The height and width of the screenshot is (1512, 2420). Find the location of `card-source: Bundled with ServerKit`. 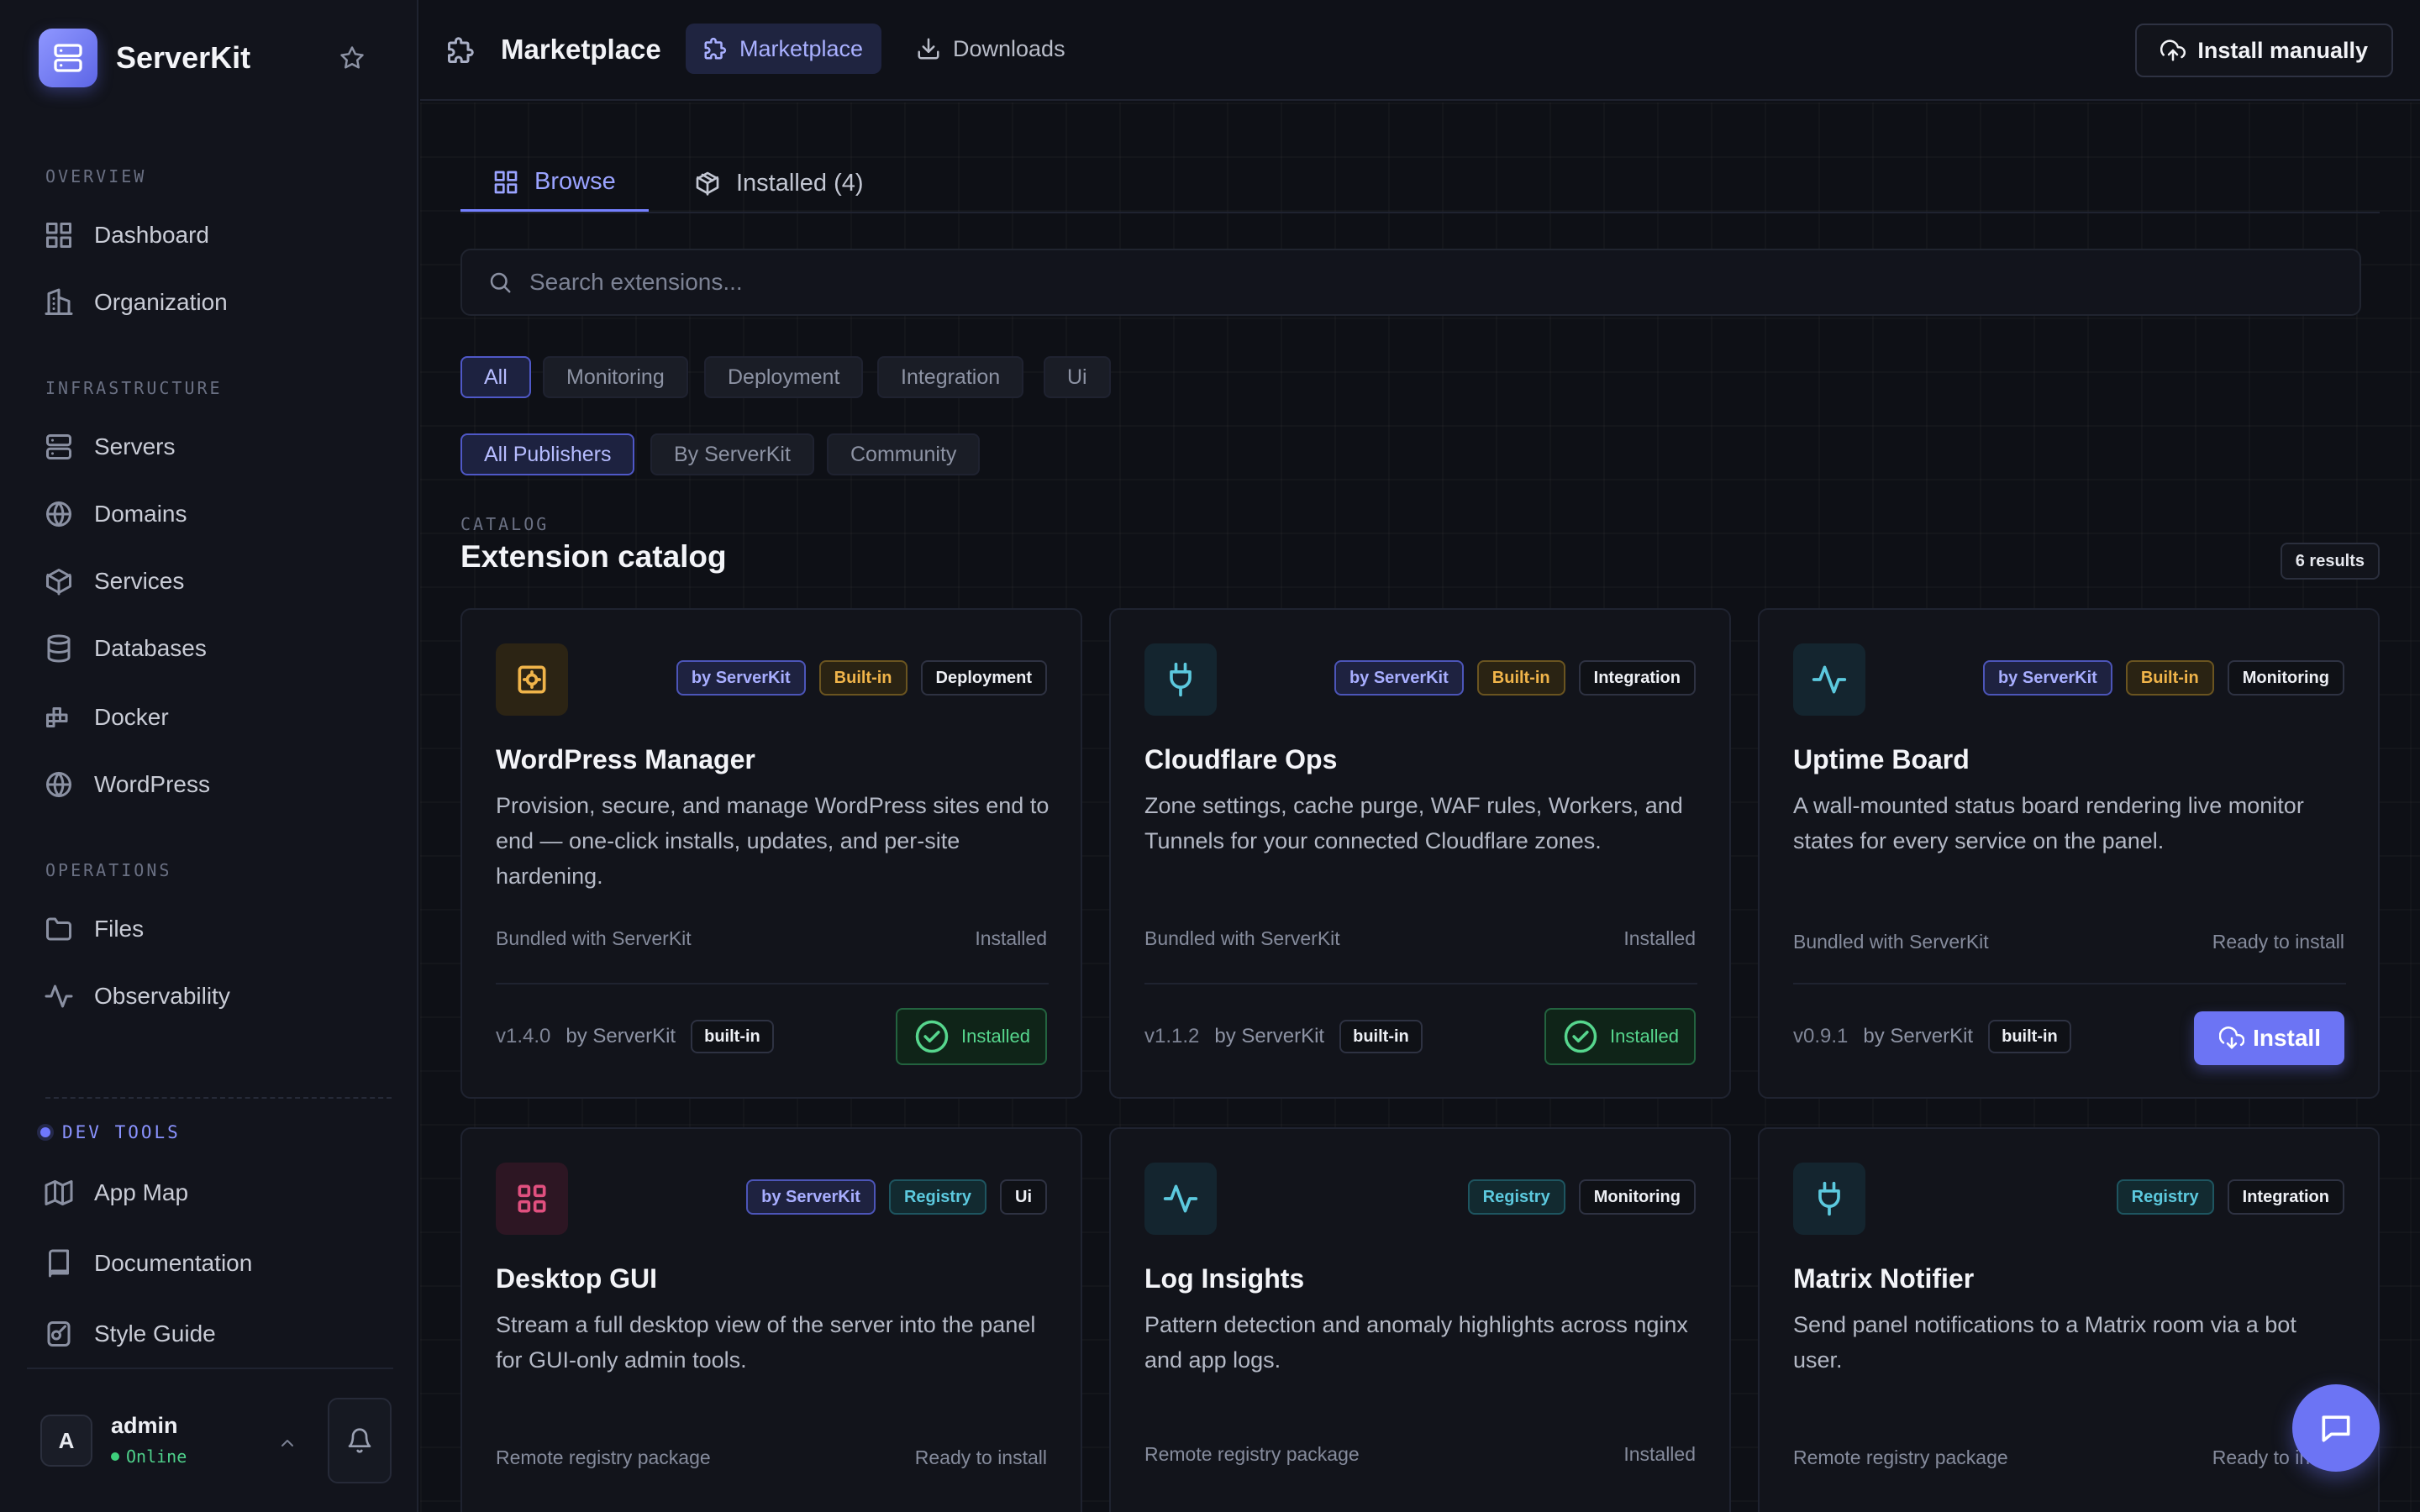

card-source: Bundled with ServerKit is located at coordinates (594, 938).